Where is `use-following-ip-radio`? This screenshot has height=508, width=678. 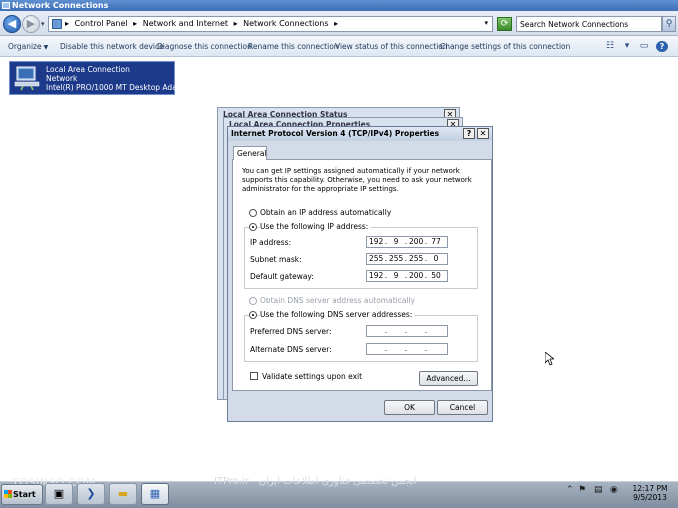 use-following-ip-radio is located at coordinates (253, 227).